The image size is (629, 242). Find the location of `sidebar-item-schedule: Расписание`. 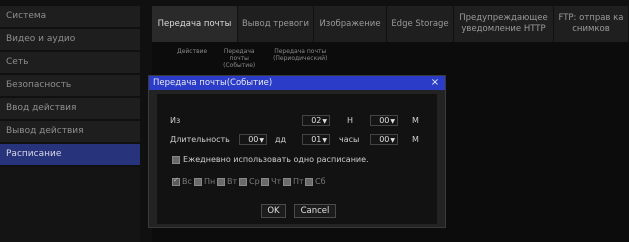

sidebar-item-schedule: Расписание is located at coordinates (70, 155).